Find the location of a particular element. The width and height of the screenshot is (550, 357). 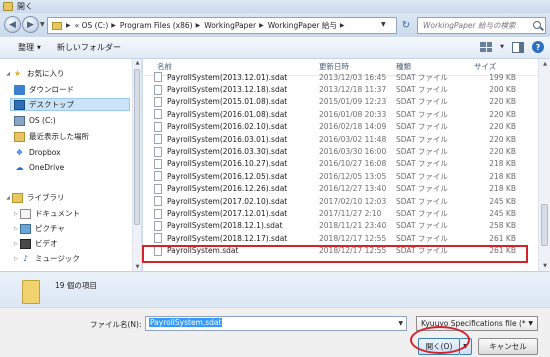

new-folder-button: 新しいフォルダー is located at coordinates (89, 48).